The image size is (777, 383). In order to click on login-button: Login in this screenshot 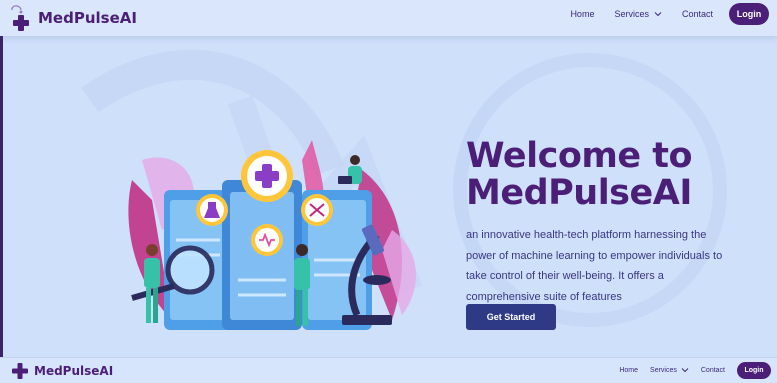, I will do `click(749, 14)`.